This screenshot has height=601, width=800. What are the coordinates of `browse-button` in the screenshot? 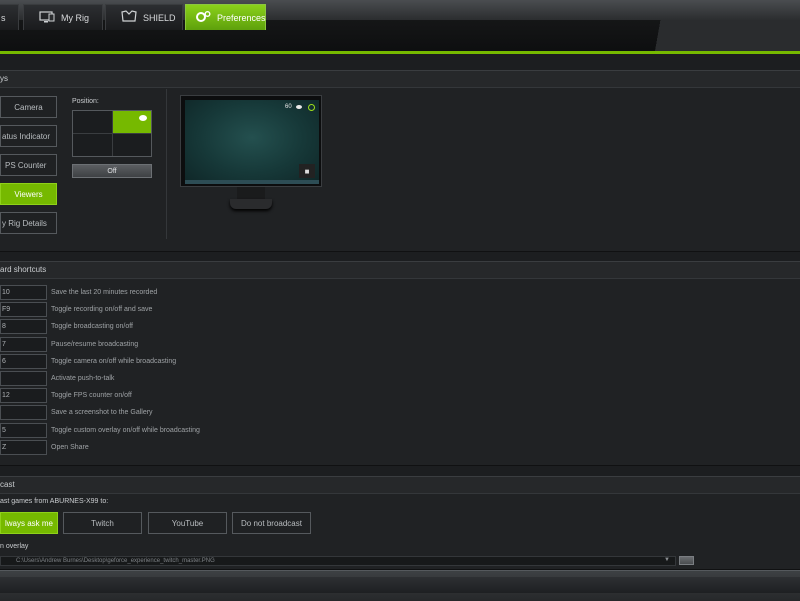 It's located at (686, 560).